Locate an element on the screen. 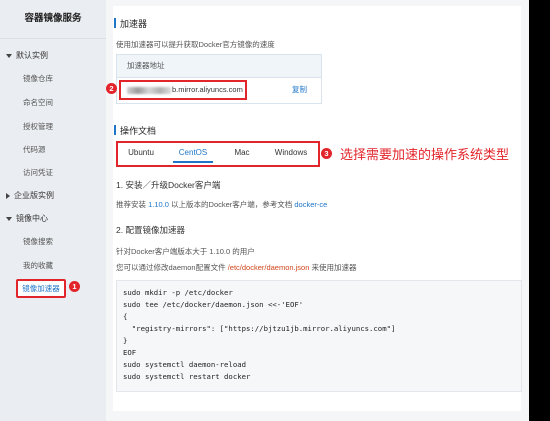  annotation-badge-3: 3 is located at coordinates (326, 153).